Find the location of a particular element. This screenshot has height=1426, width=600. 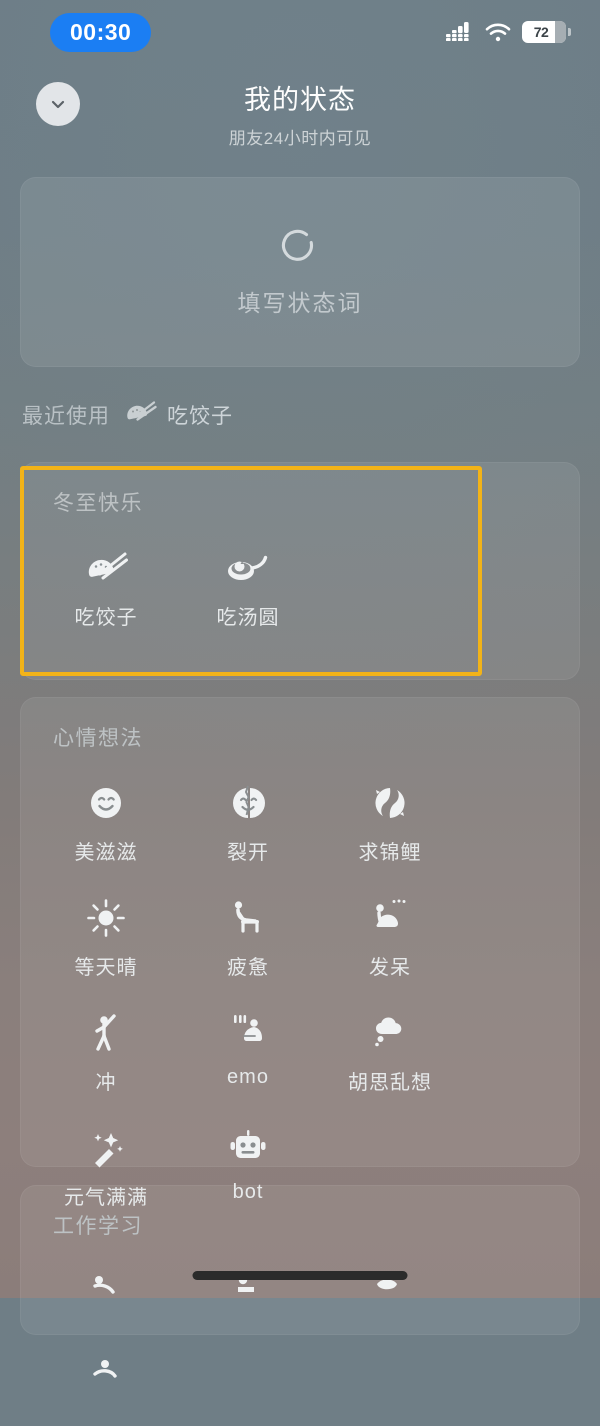

section-title: 工作学习 is located at coordinates (98, 1226).